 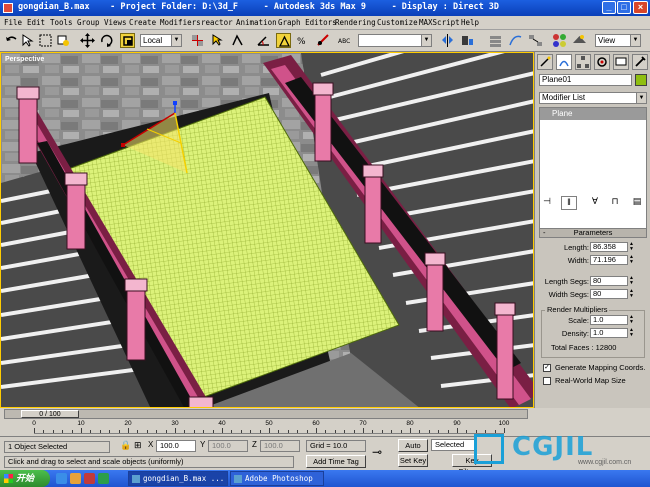 I want to click on menu-create: Create, so click(x=142, y=22).